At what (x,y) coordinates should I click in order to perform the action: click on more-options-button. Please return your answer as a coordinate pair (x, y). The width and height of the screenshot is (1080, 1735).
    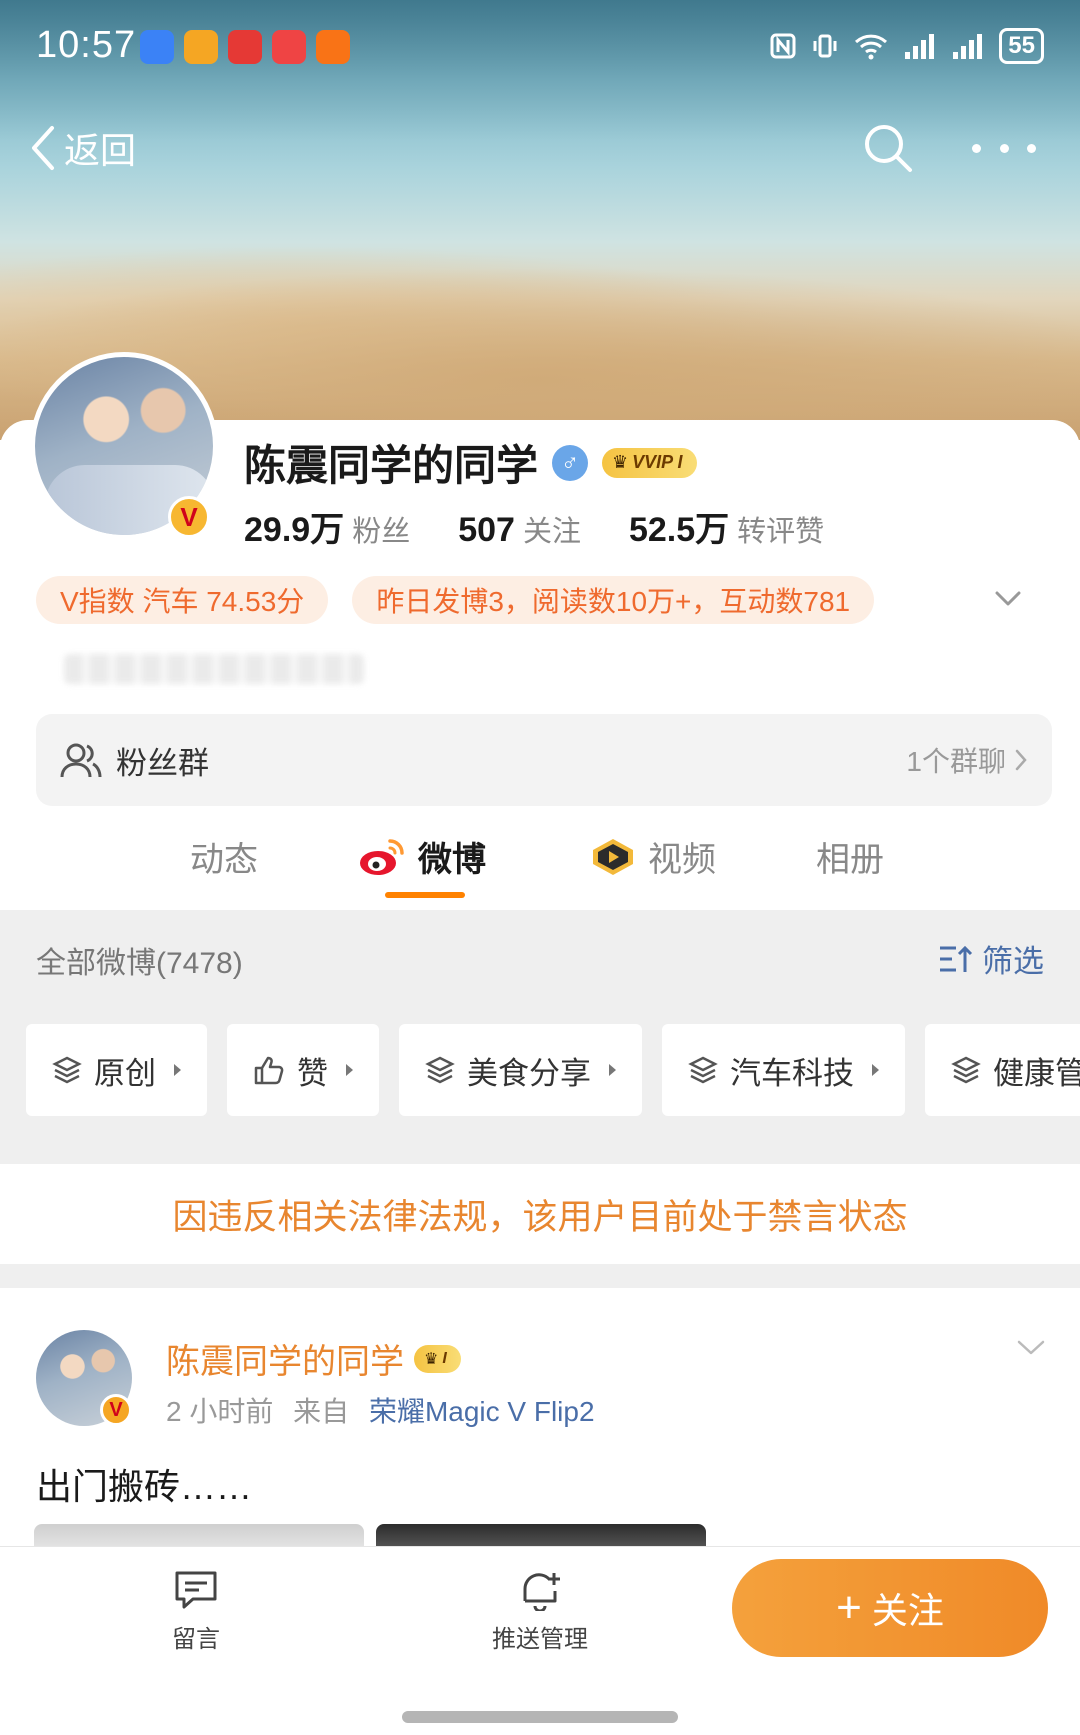
    Looking at the image, I should click on (1004, 148).